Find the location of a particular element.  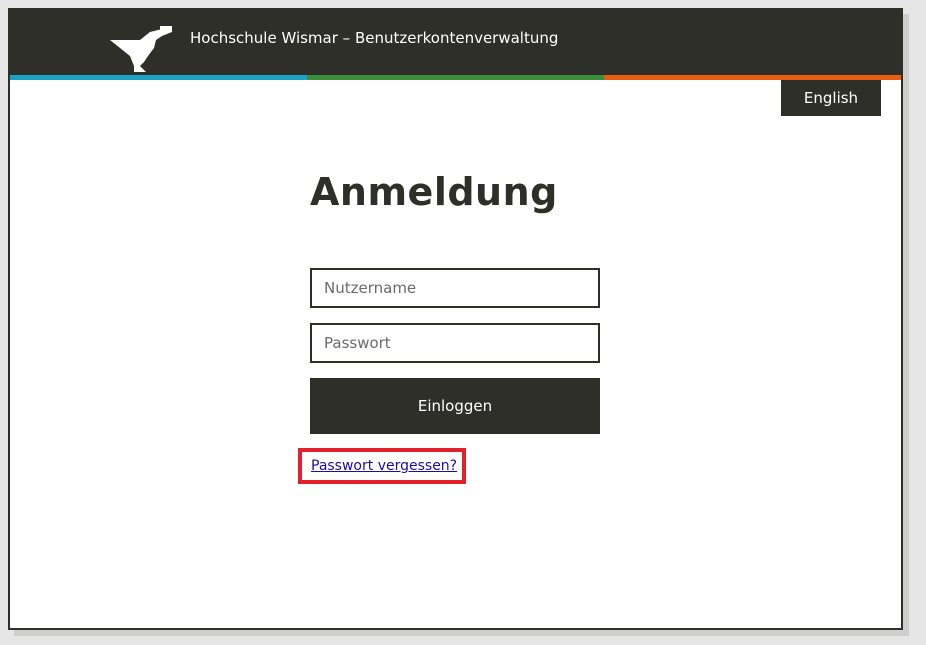

username-input is located at coordinates (455, 288).